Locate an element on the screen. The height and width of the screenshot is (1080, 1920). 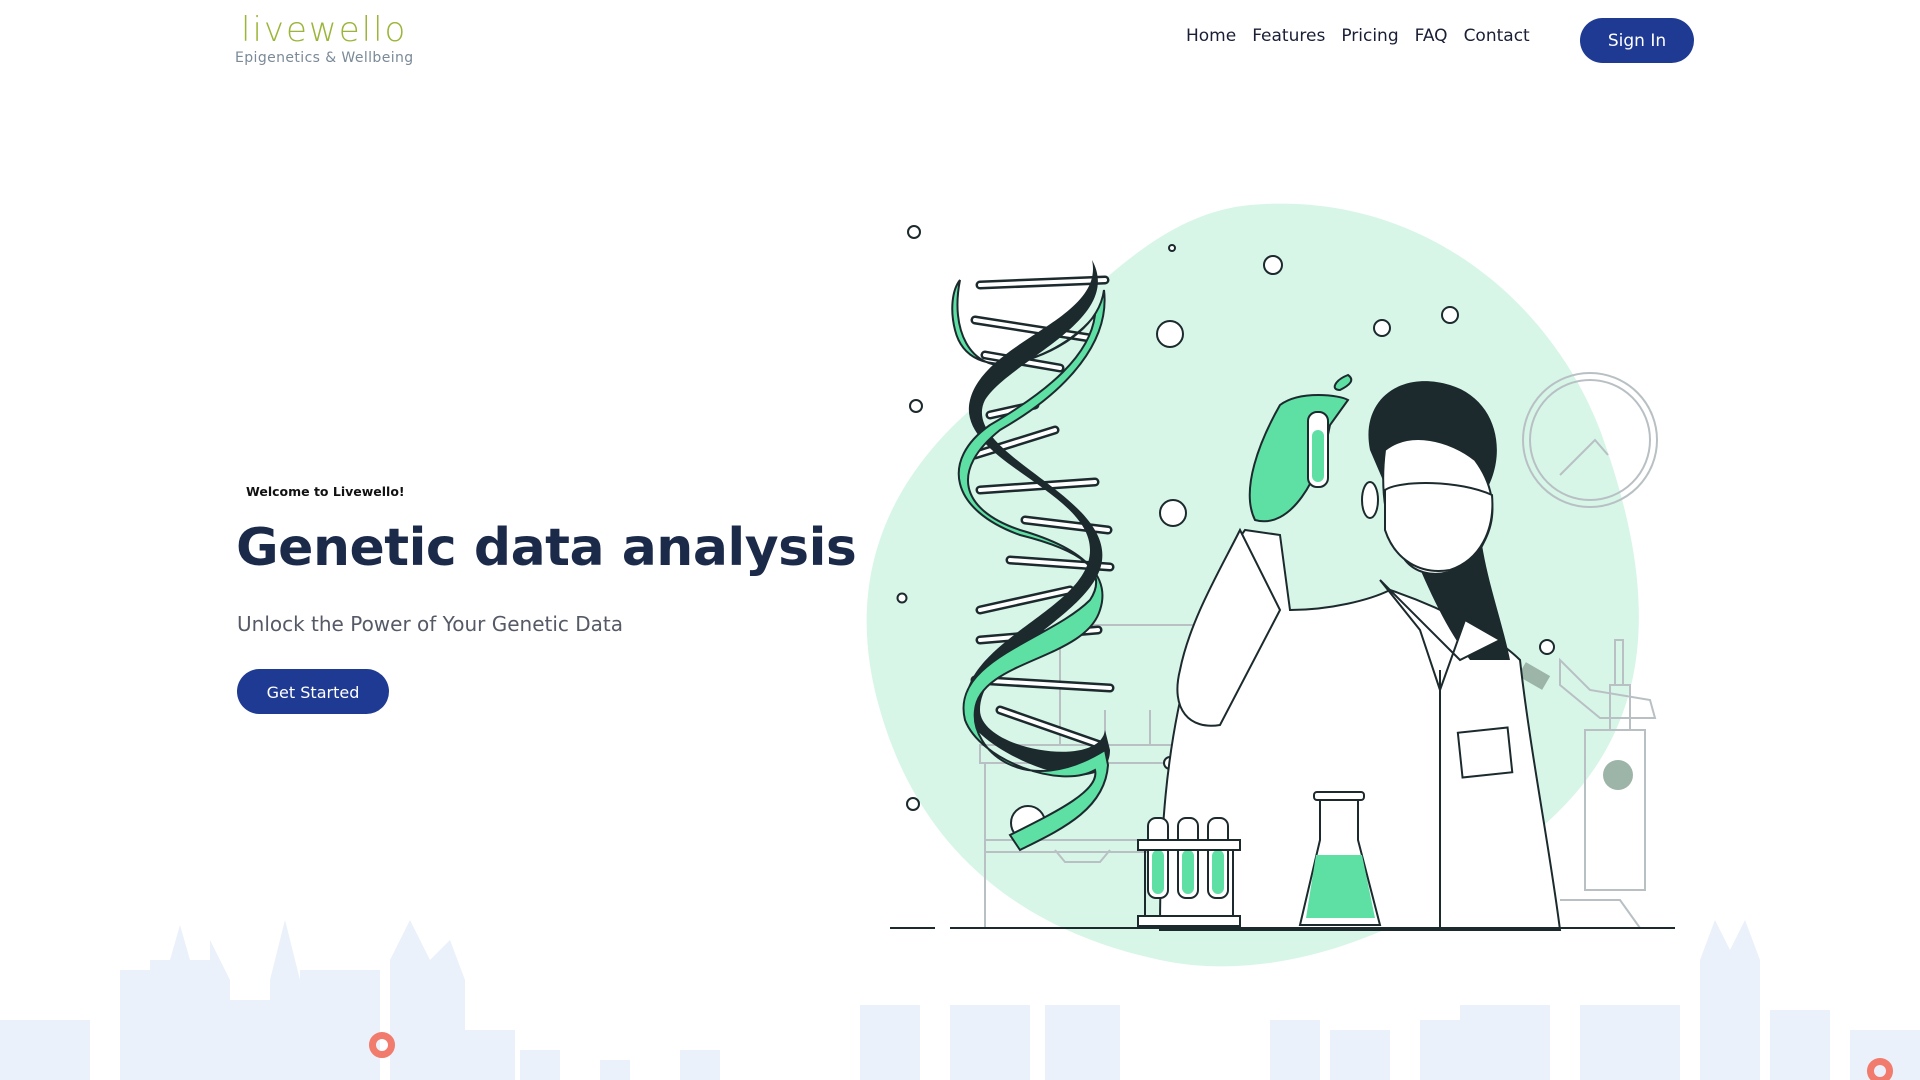
main-nav: Home Features Pricing FAQ Contact is located at coordinates (1366, 36).